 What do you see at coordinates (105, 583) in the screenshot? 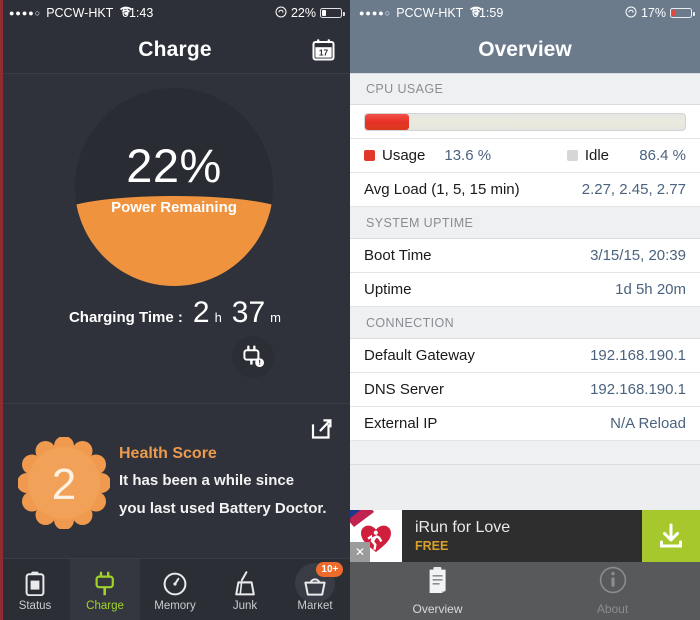
I see `plug-icon` at bounding box center [105, 583].